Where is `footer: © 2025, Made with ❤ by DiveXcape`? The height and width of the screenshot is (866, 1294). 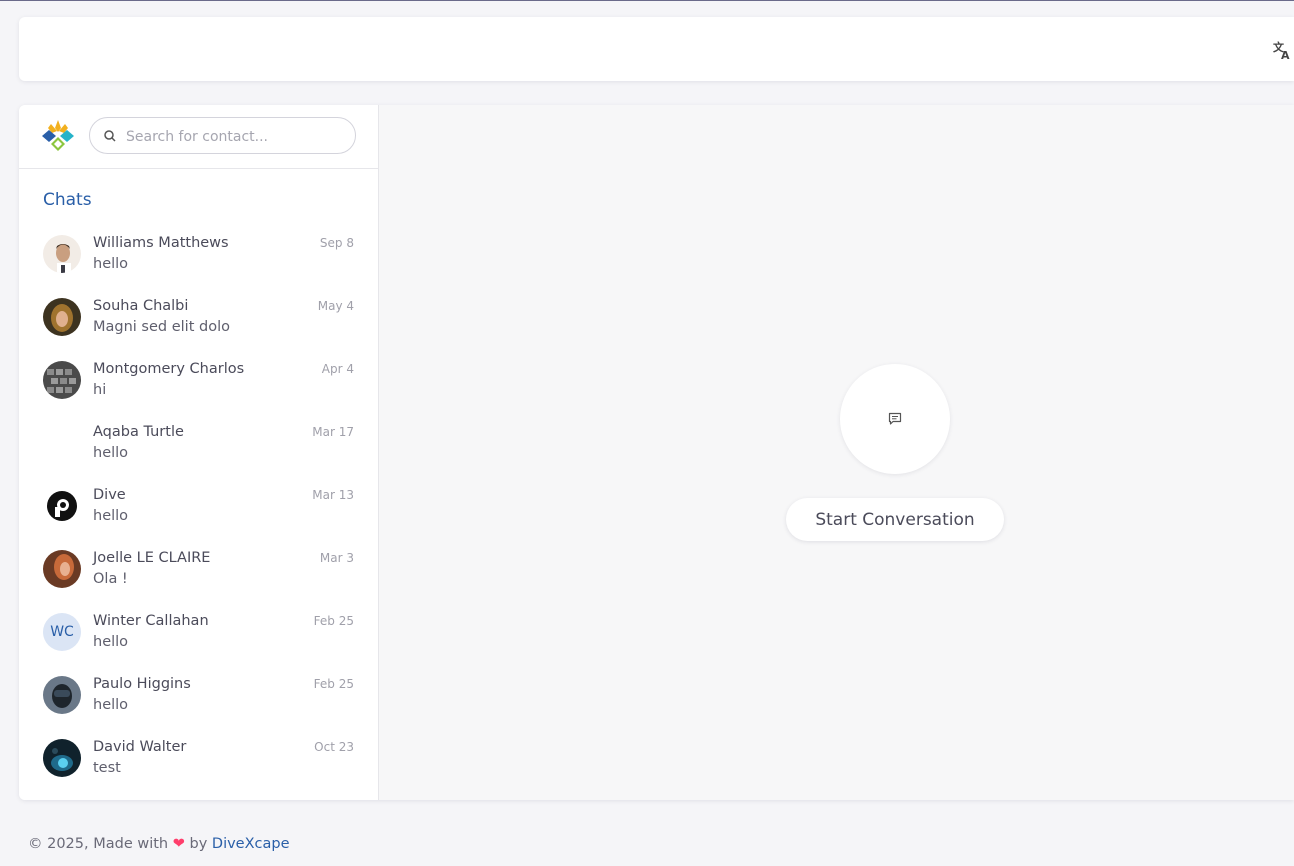 footer: © 2025, Made with ❤ by DiveXcape is located at coordinates (159, 844).